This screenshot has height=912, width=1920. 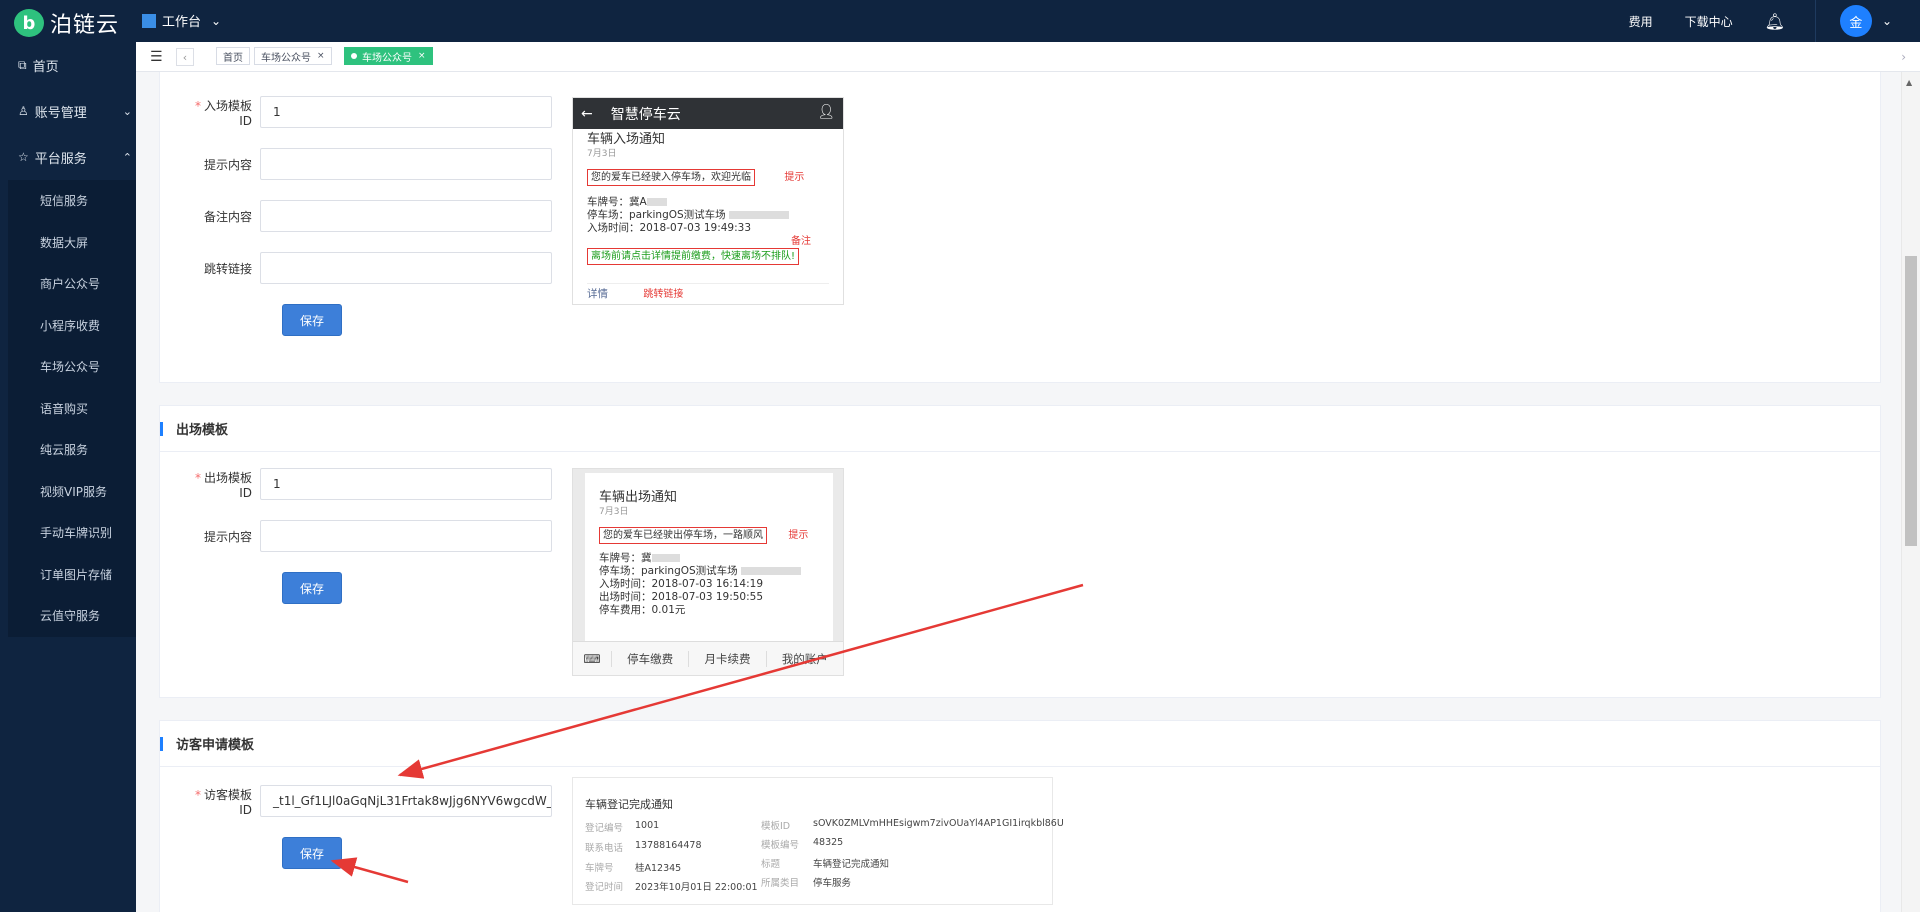 What do you see at coordinates (227, 485) in the screenshot?
I see `exit-id-label: 出场模板ID` at bounding box center [227, 485].